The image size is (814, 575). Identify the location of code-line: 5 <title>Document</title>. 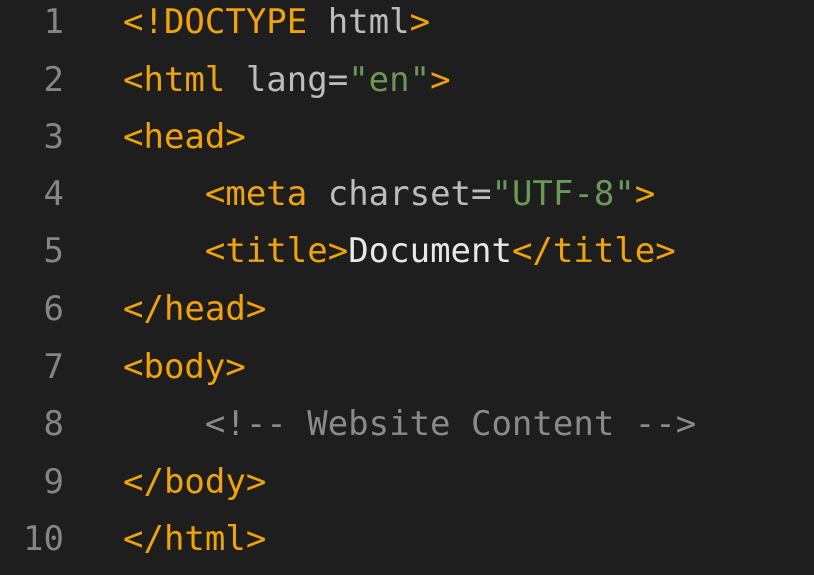
(407, 260).